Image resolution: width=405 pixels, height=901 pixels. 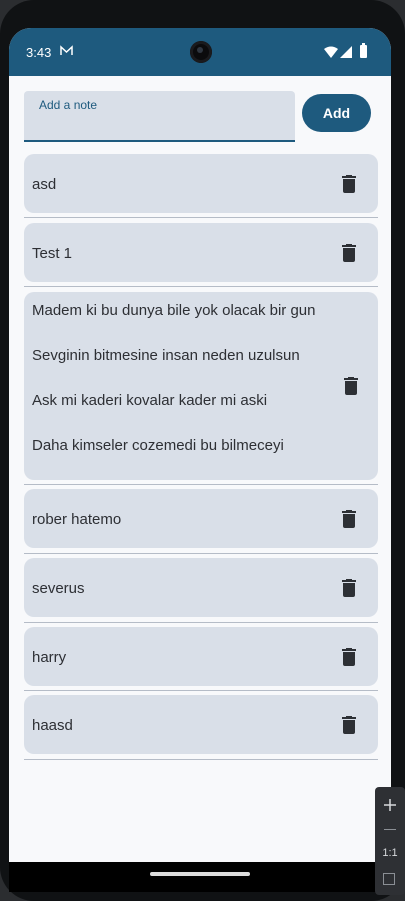 I want to click on gesture-handle, so click(x=200, y=874).